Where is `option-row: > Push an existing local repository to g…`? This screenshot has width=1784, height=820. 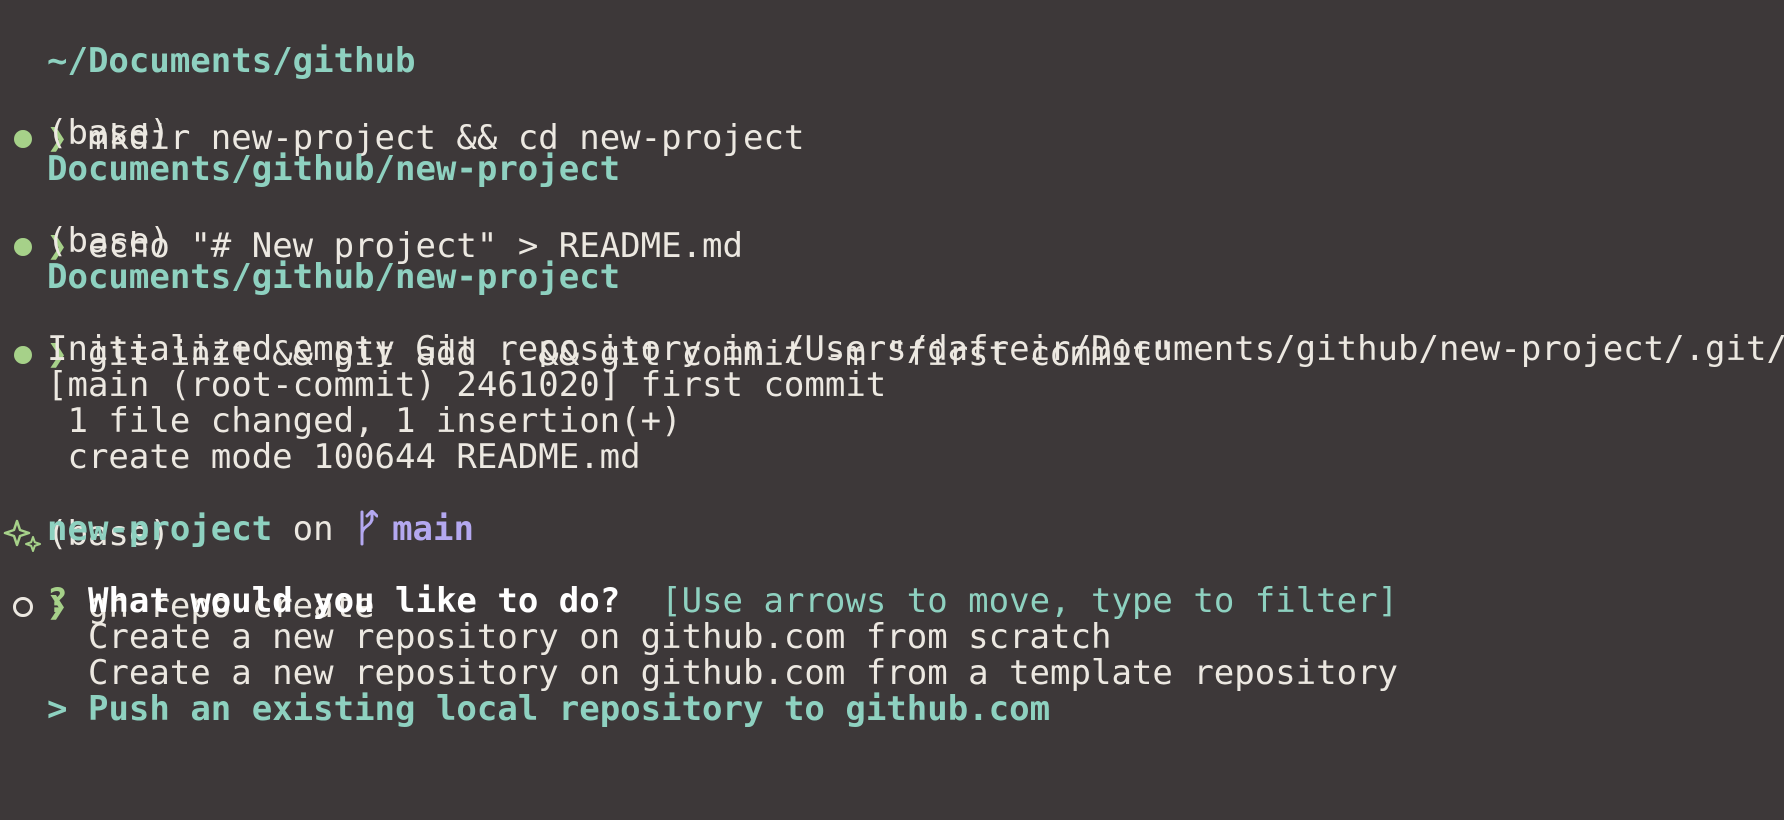 option-row: > Push an existing local repository to g… is located at coordinates (548, 709).